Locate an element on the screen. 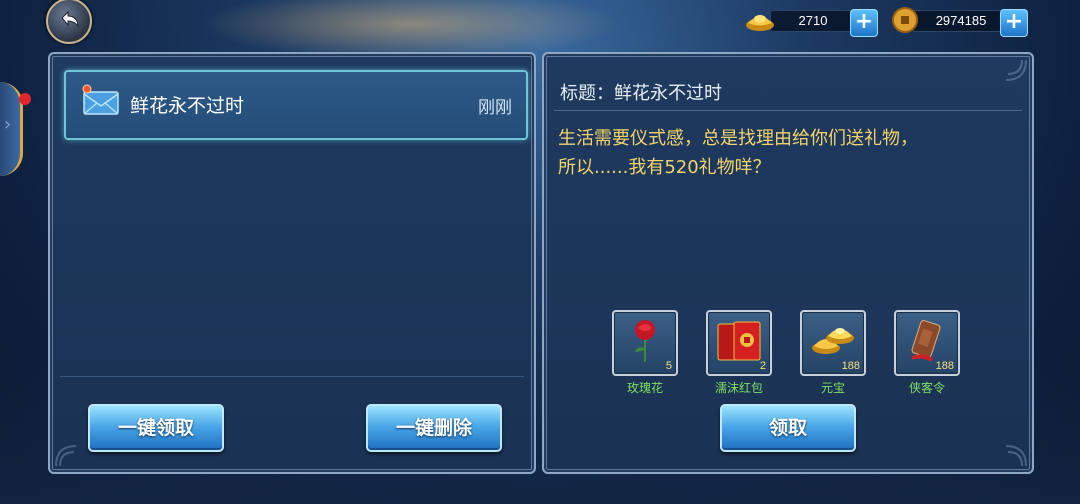 The width and height of the screenshot is (1080, 504). token-scroll-icon is located at coordinates (926, 341).